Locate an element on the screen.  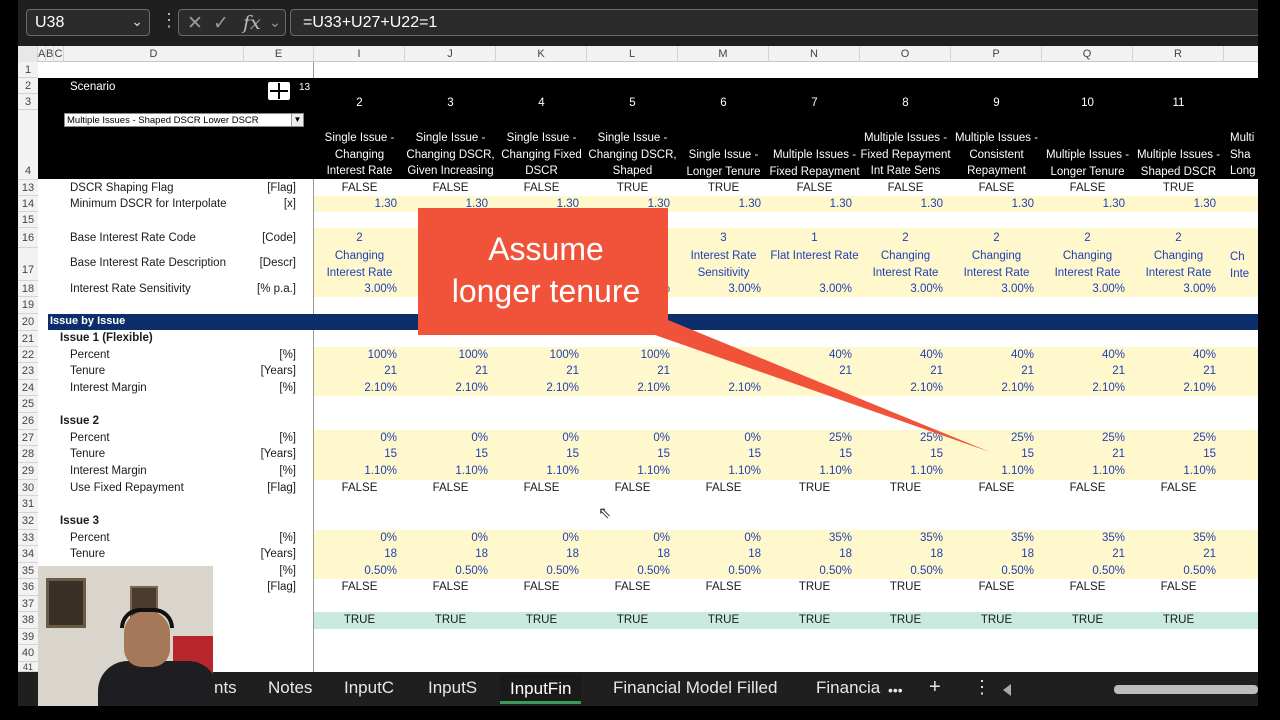
row-header: 3 is located at coordinates (28, 102).